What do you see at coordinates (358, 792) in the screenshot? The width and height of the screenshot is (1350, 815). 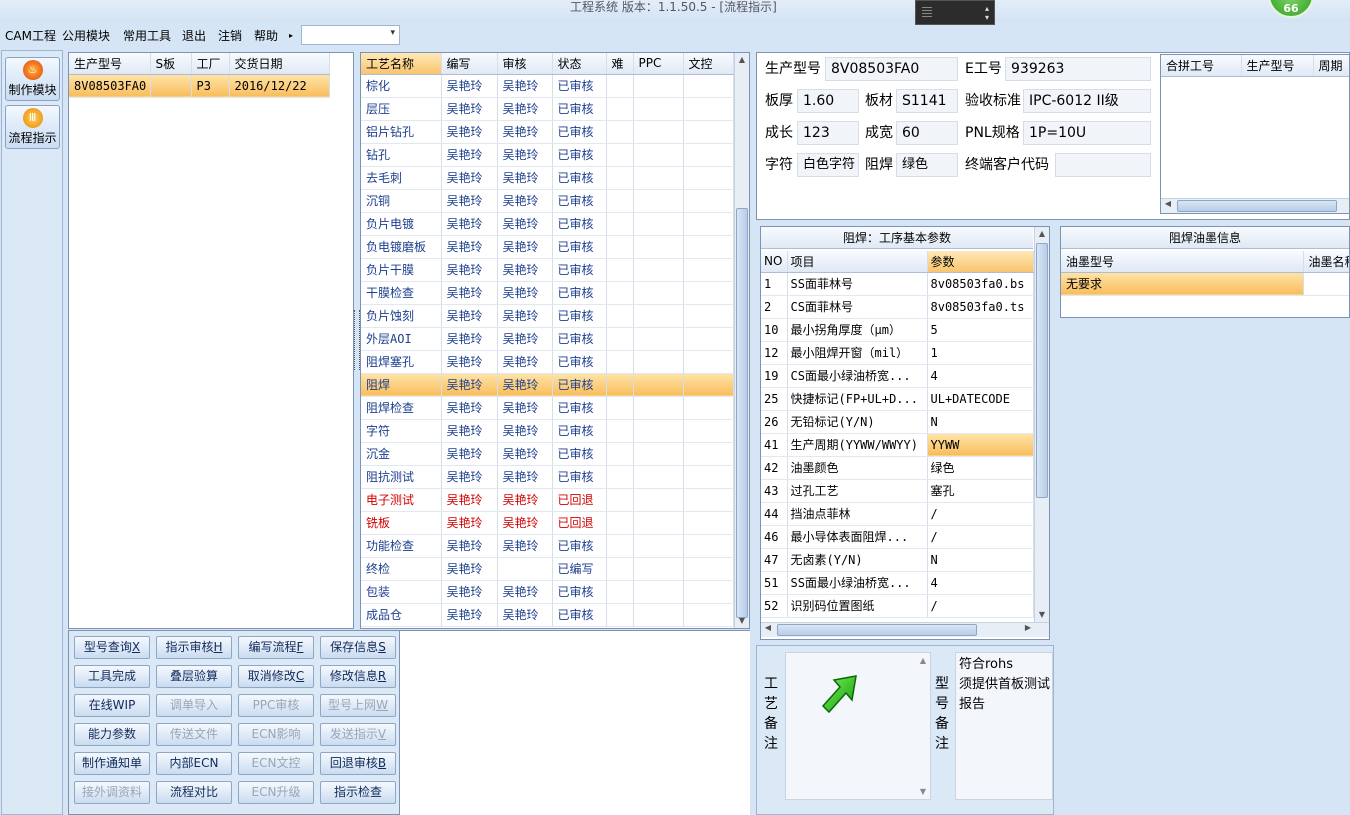 I see `action-button: 指示检查` at bounding box center [358, 792].